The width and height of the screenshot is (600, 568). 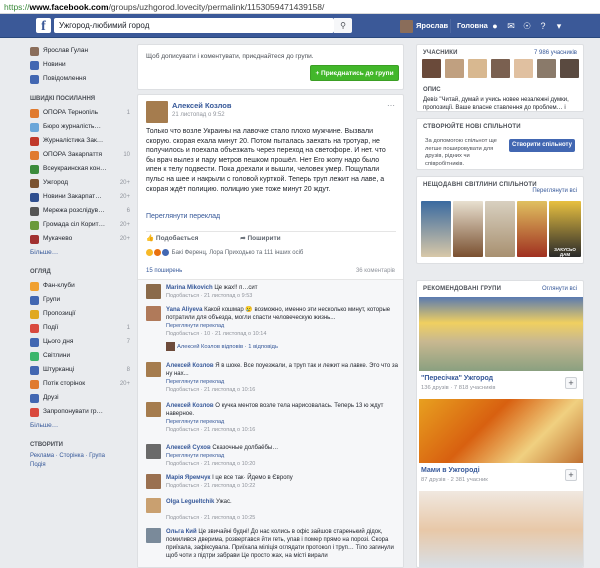 What do you see at coordinates (164, 271) in the screenshot?
I see `shares-count: 15 поширень` at bounding box center [164, 271].